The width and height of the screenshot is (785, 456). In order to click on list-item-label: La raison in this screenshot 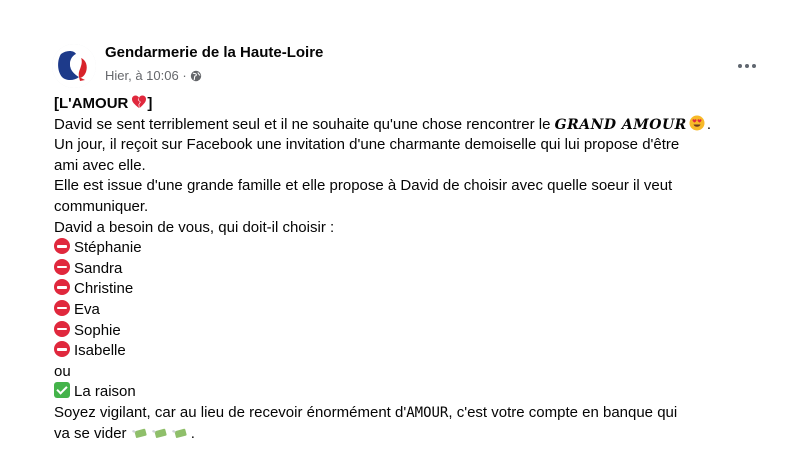, I will do `click(105, 392)`.